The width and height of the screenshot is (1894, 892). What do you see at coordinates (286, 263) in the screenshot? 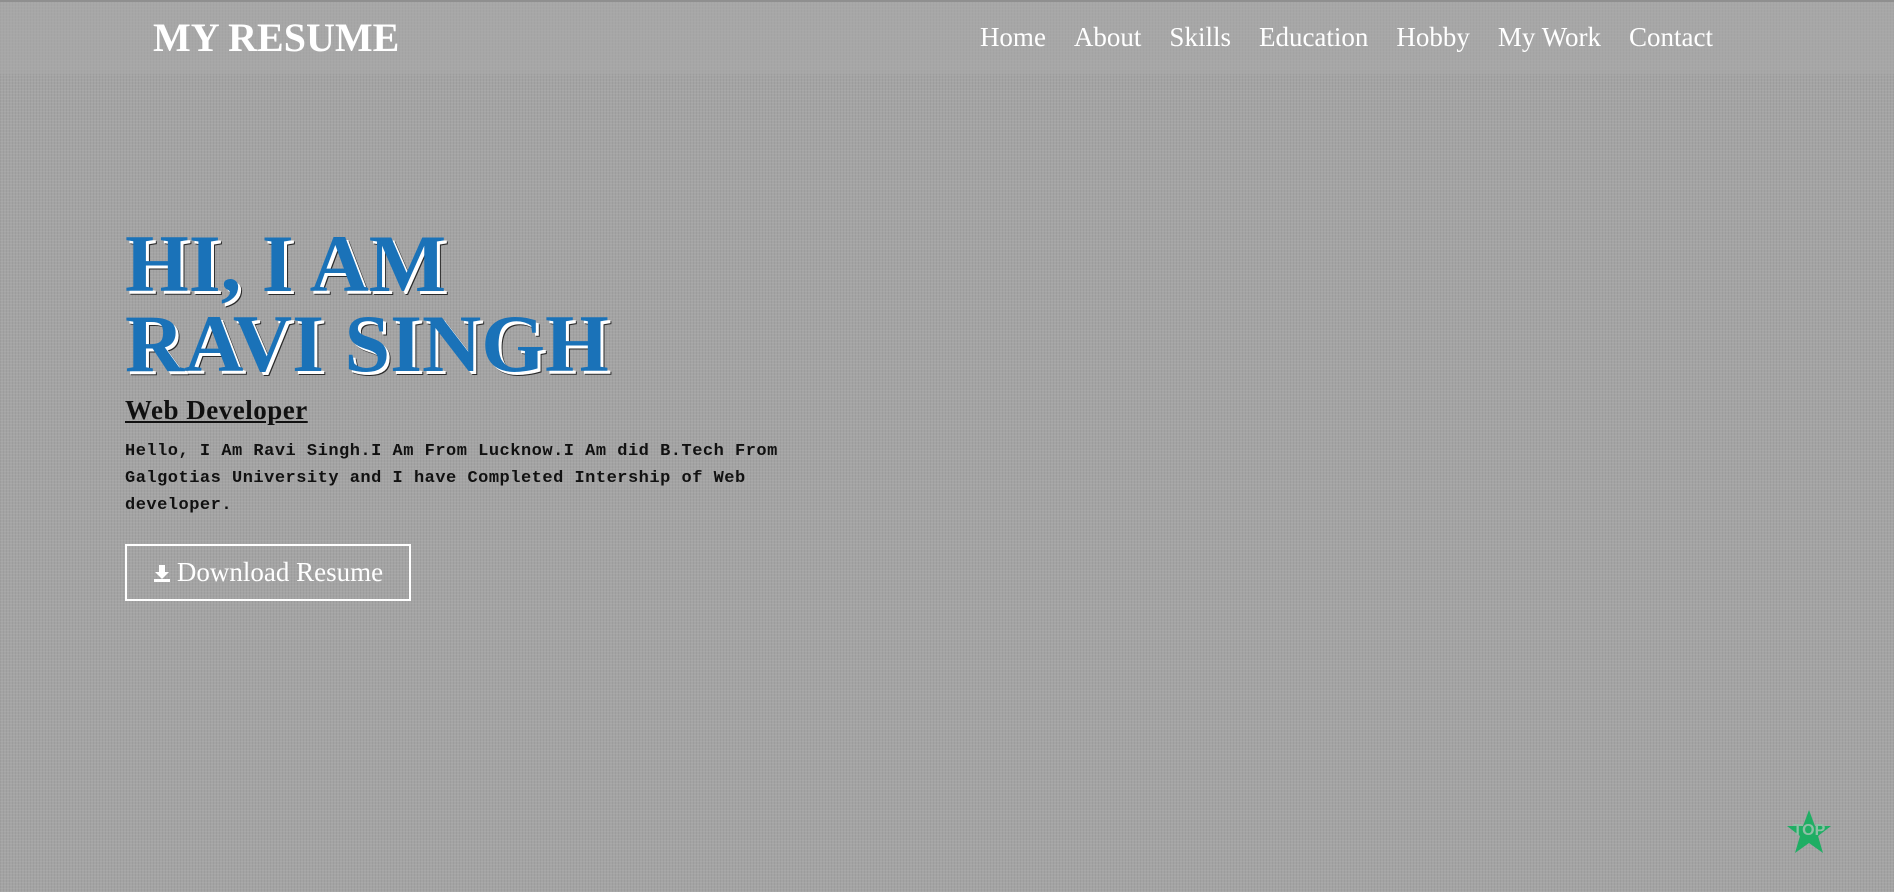
I see `hero-title-line1: HI, I AM` at bounding box center [286, 263].